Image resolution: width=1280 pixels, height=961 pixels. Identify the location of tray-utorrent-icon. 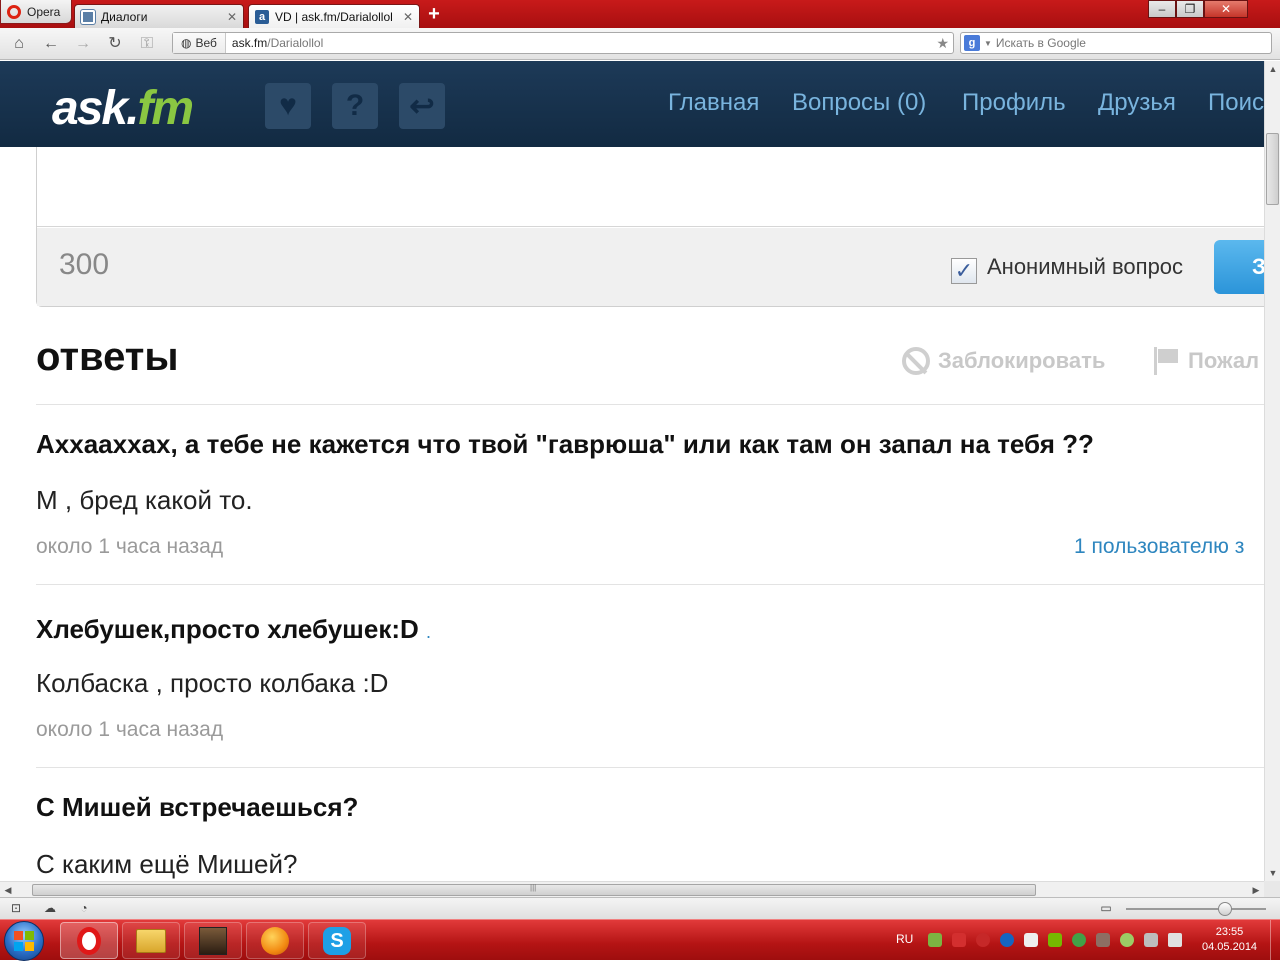
(1079, 940).